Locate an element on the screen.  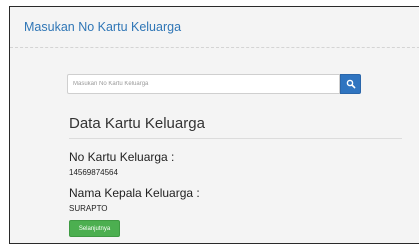
kk-search-input is located at coordinates (203, 84).